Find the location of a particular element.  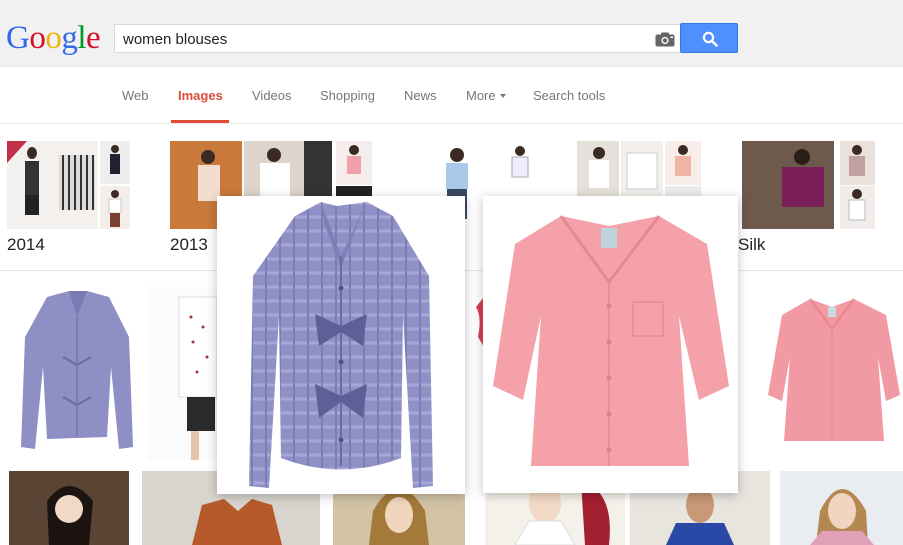

logo-letter: g is located at coordinates (69, 38).